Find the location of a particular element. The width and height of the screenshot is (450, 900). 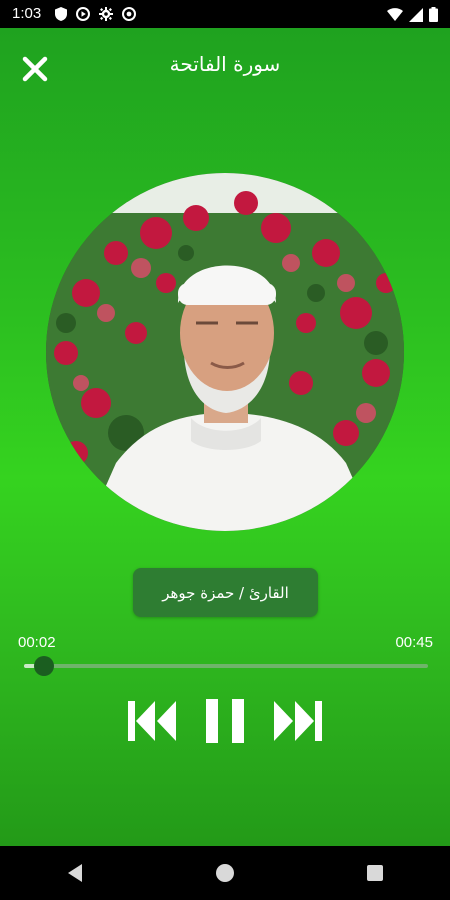

skip-next-icon is located at coordinates (297, 721).